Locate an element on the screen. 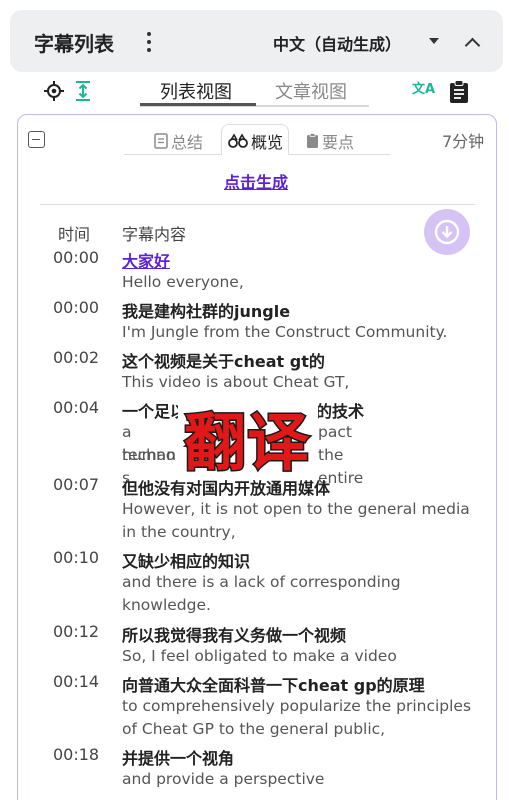  locate-crosshair-icon is located at coordinates (54, 91).